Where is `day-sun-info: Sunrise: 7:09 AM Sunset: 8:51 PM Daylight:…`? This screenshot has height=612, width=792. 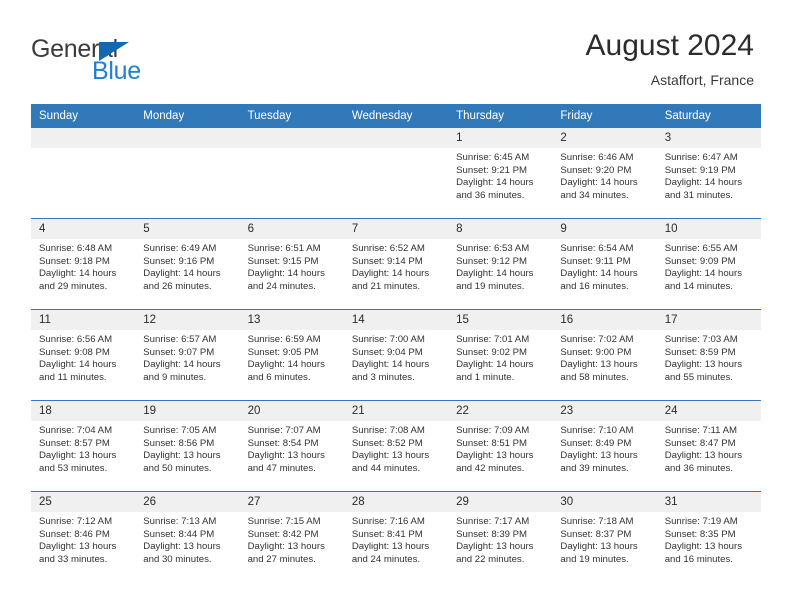 day-sun-info: Sunrise: 7:09 AM Sunset: 8:51 PM Daylight:… is located at coordinates (500, 448).